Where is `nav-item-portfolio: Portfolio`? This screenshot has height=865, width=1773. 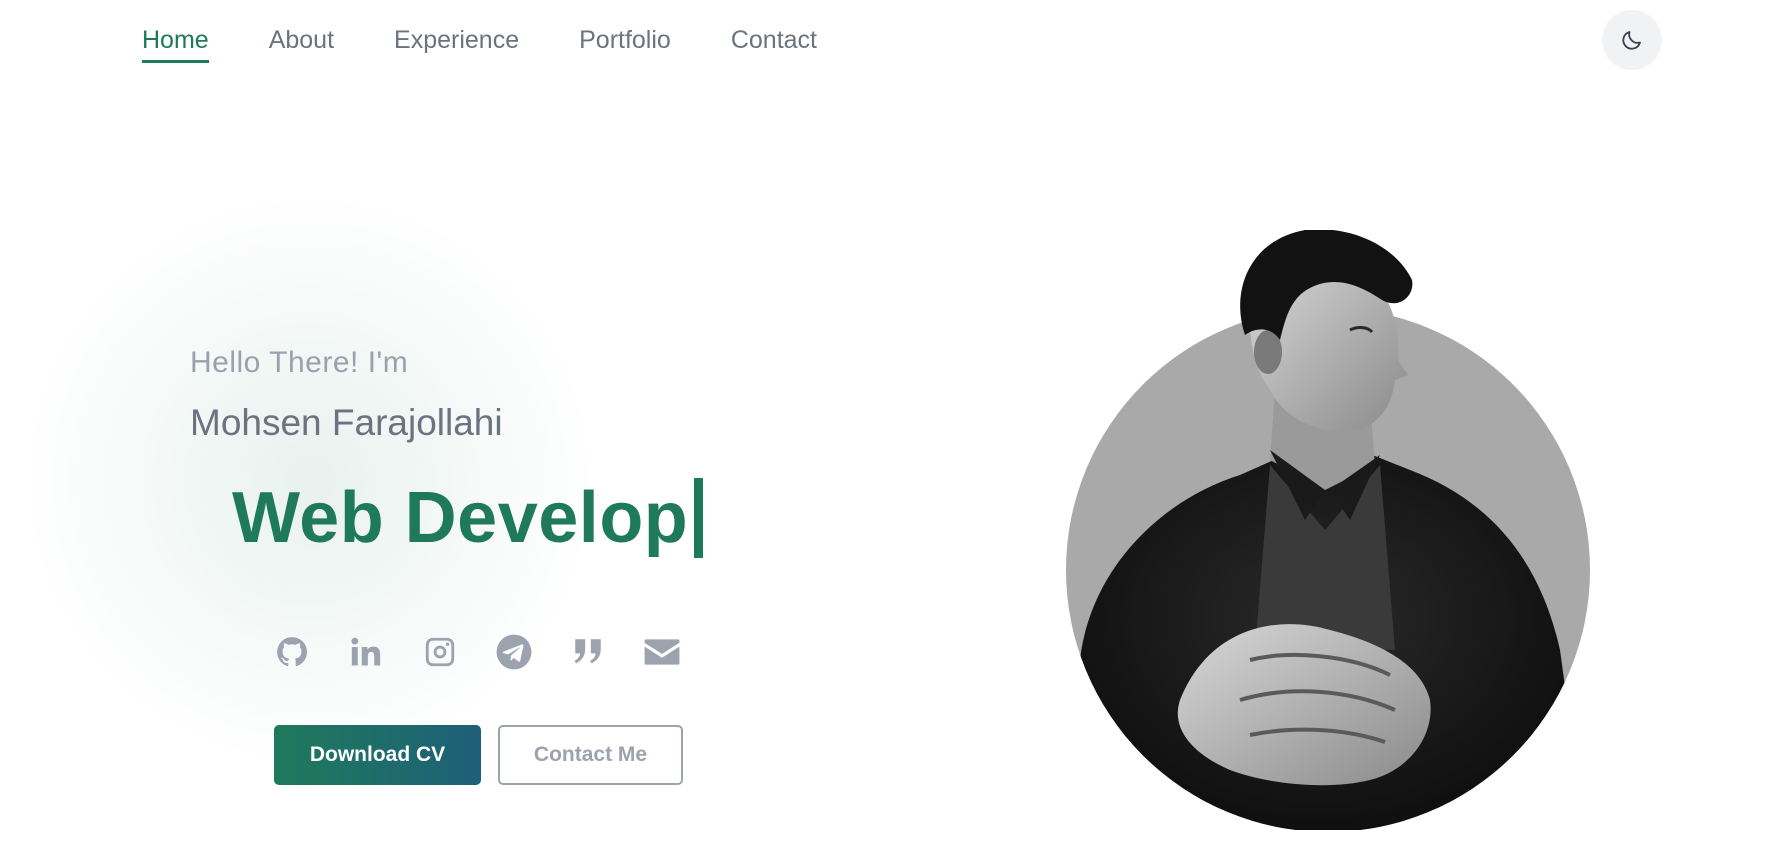 nav-item-portfolio: Portfolio is located at coordinates (625, 43).